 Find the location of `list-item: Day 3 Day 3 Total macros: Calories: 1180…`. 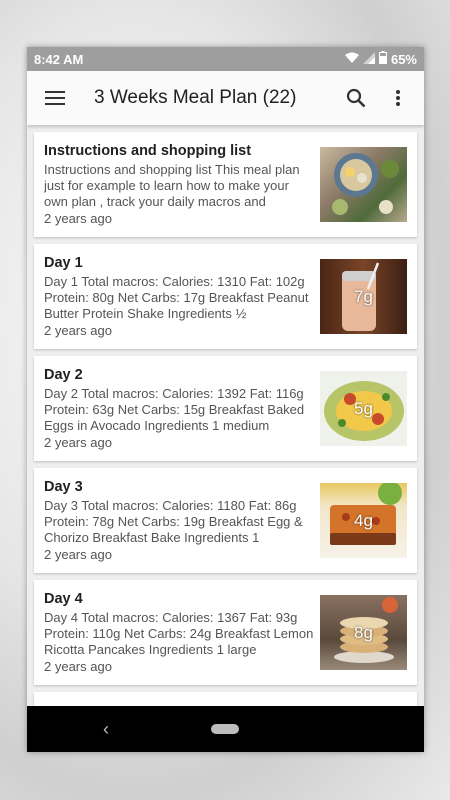

list-item: Day 3 Day 3 Total macros: Calories: 1180… is located at coordinates (225, 520).